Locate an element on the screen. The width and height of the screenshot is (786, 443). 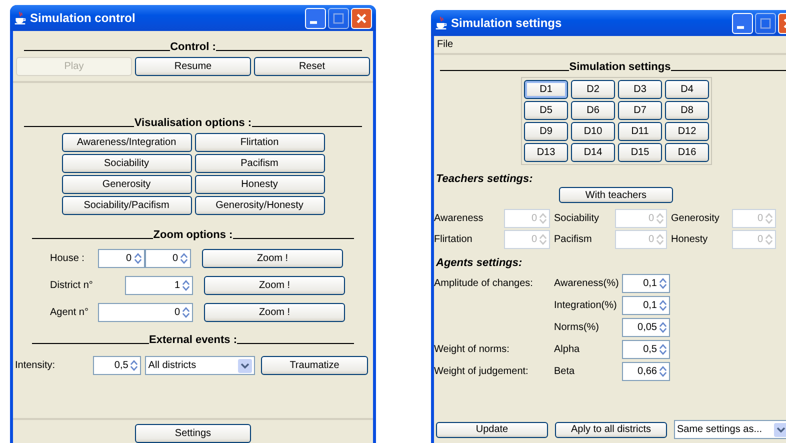
visualisation-button: Awareness/Integration is located at coordinates (127, 142).